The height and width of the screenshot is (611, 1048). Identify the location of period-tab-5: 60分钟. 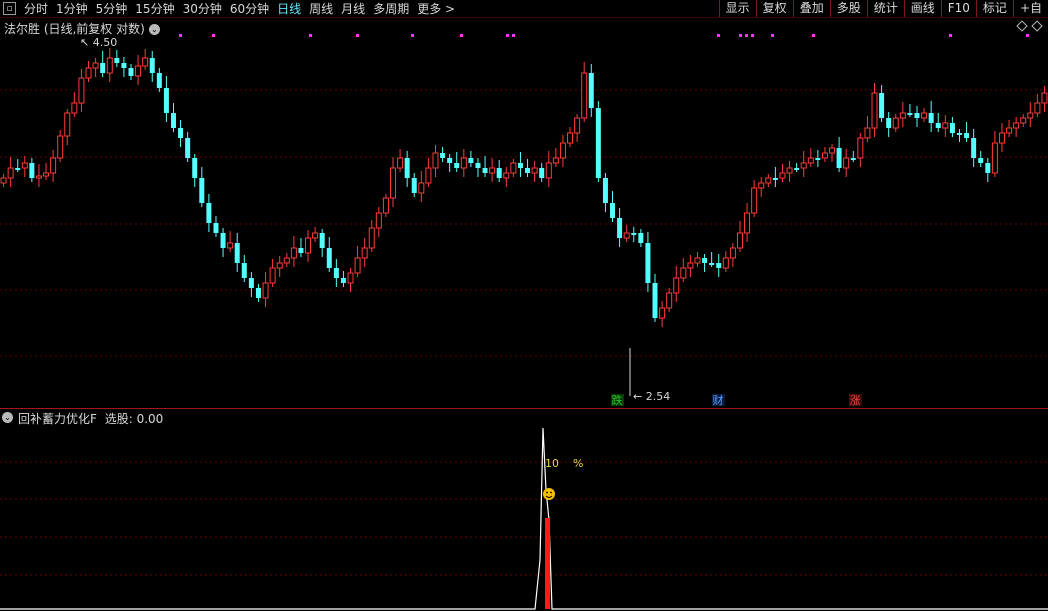
(249, 8).